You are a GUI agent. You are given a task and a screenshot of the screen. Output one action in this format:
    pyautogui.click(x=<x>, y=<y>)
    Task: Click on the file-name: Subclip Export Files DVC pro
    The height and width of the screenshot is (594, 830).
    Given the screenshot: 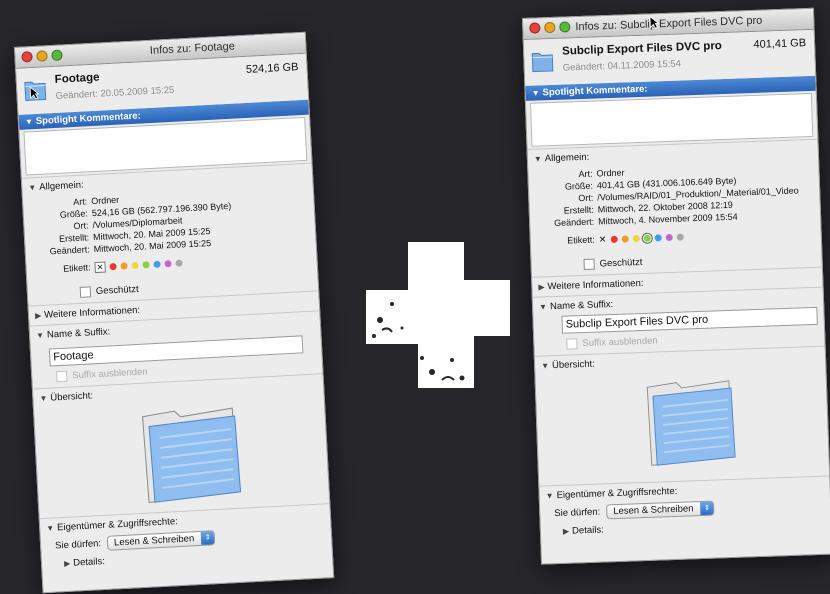 What is the action you would take?
    pyautogui.click(x=642, y=49)
    